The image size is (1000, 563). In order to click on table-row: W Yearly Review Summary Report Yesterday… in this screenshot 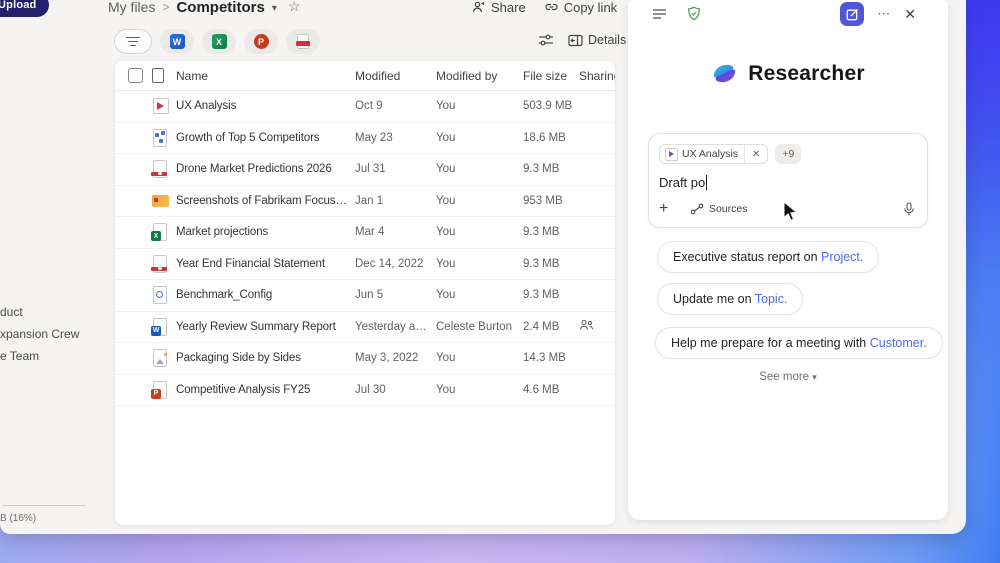, I will do `click(365, 327)`.